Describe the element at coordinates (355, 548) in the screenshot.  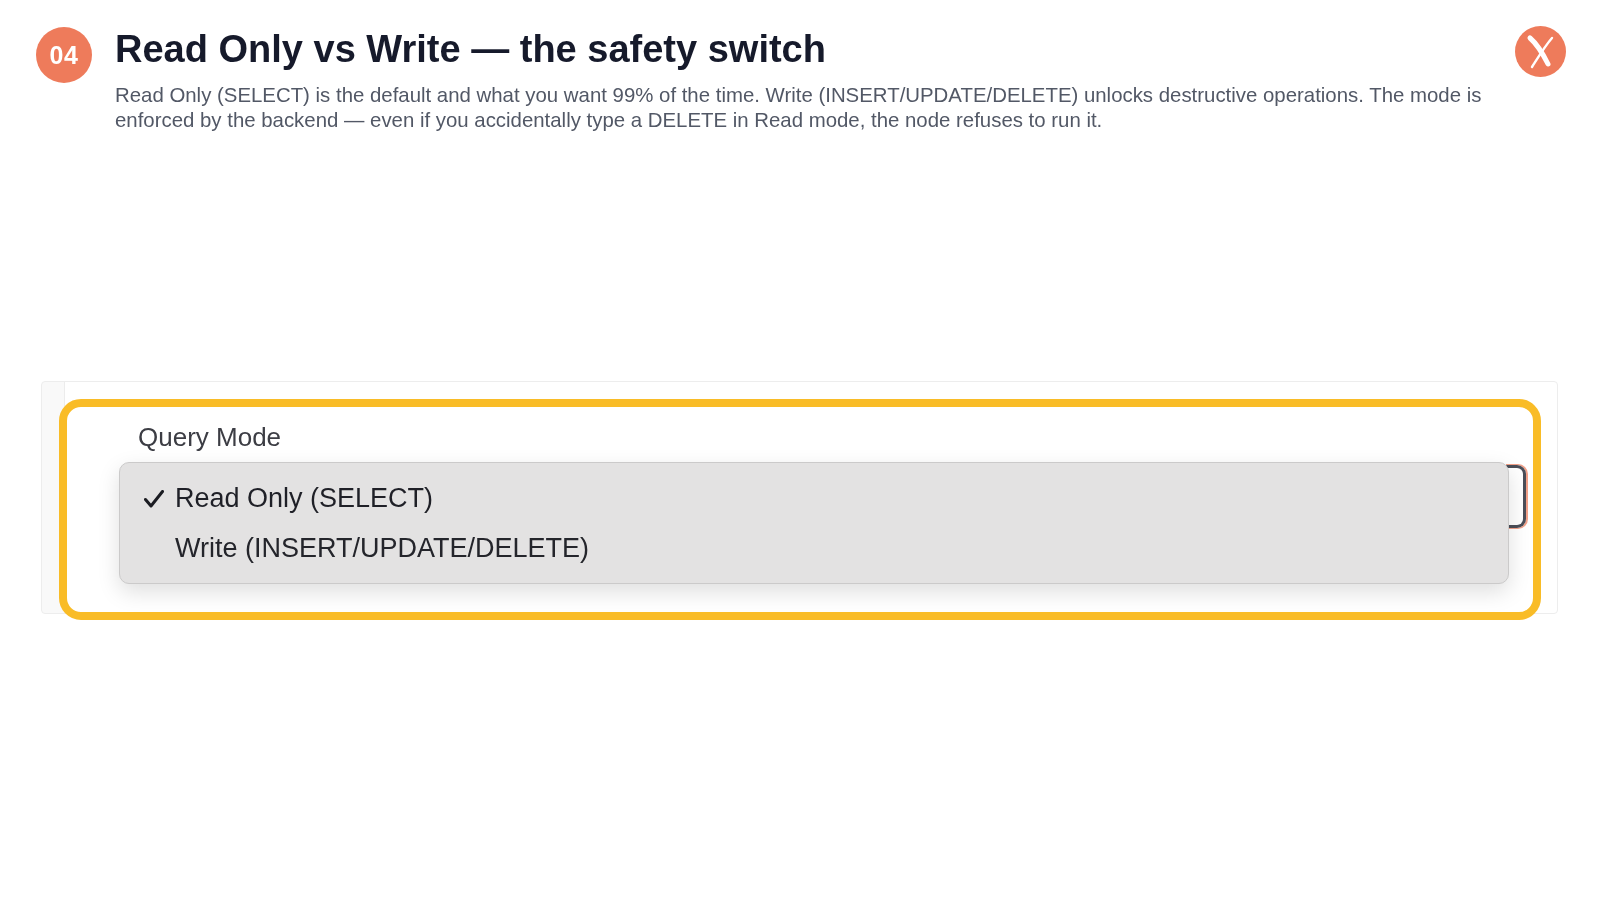
I see `menu-option: Write (INSERT/UPDATE/DELETE)` at that location.